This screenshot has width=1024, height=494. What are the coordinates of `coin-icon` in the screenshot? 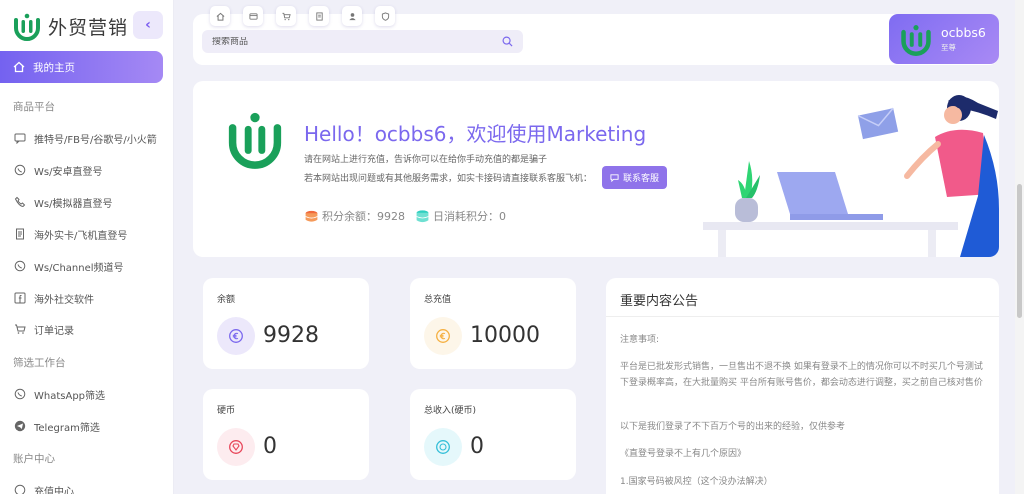 It's located at (443, 336).